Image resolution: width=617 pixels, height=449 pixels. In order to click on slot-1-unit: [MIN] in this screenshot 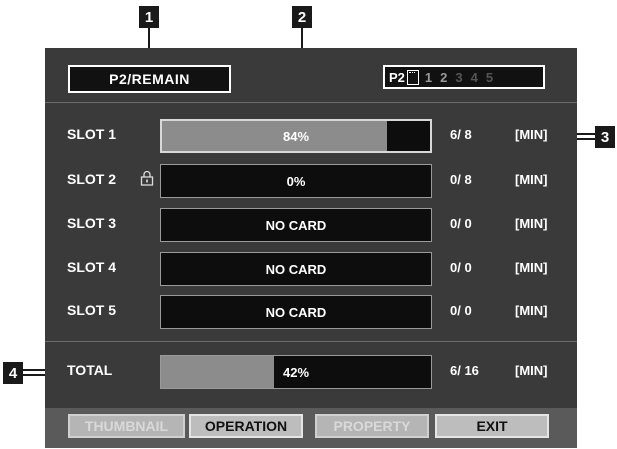, I will do `click(531, 134)`.